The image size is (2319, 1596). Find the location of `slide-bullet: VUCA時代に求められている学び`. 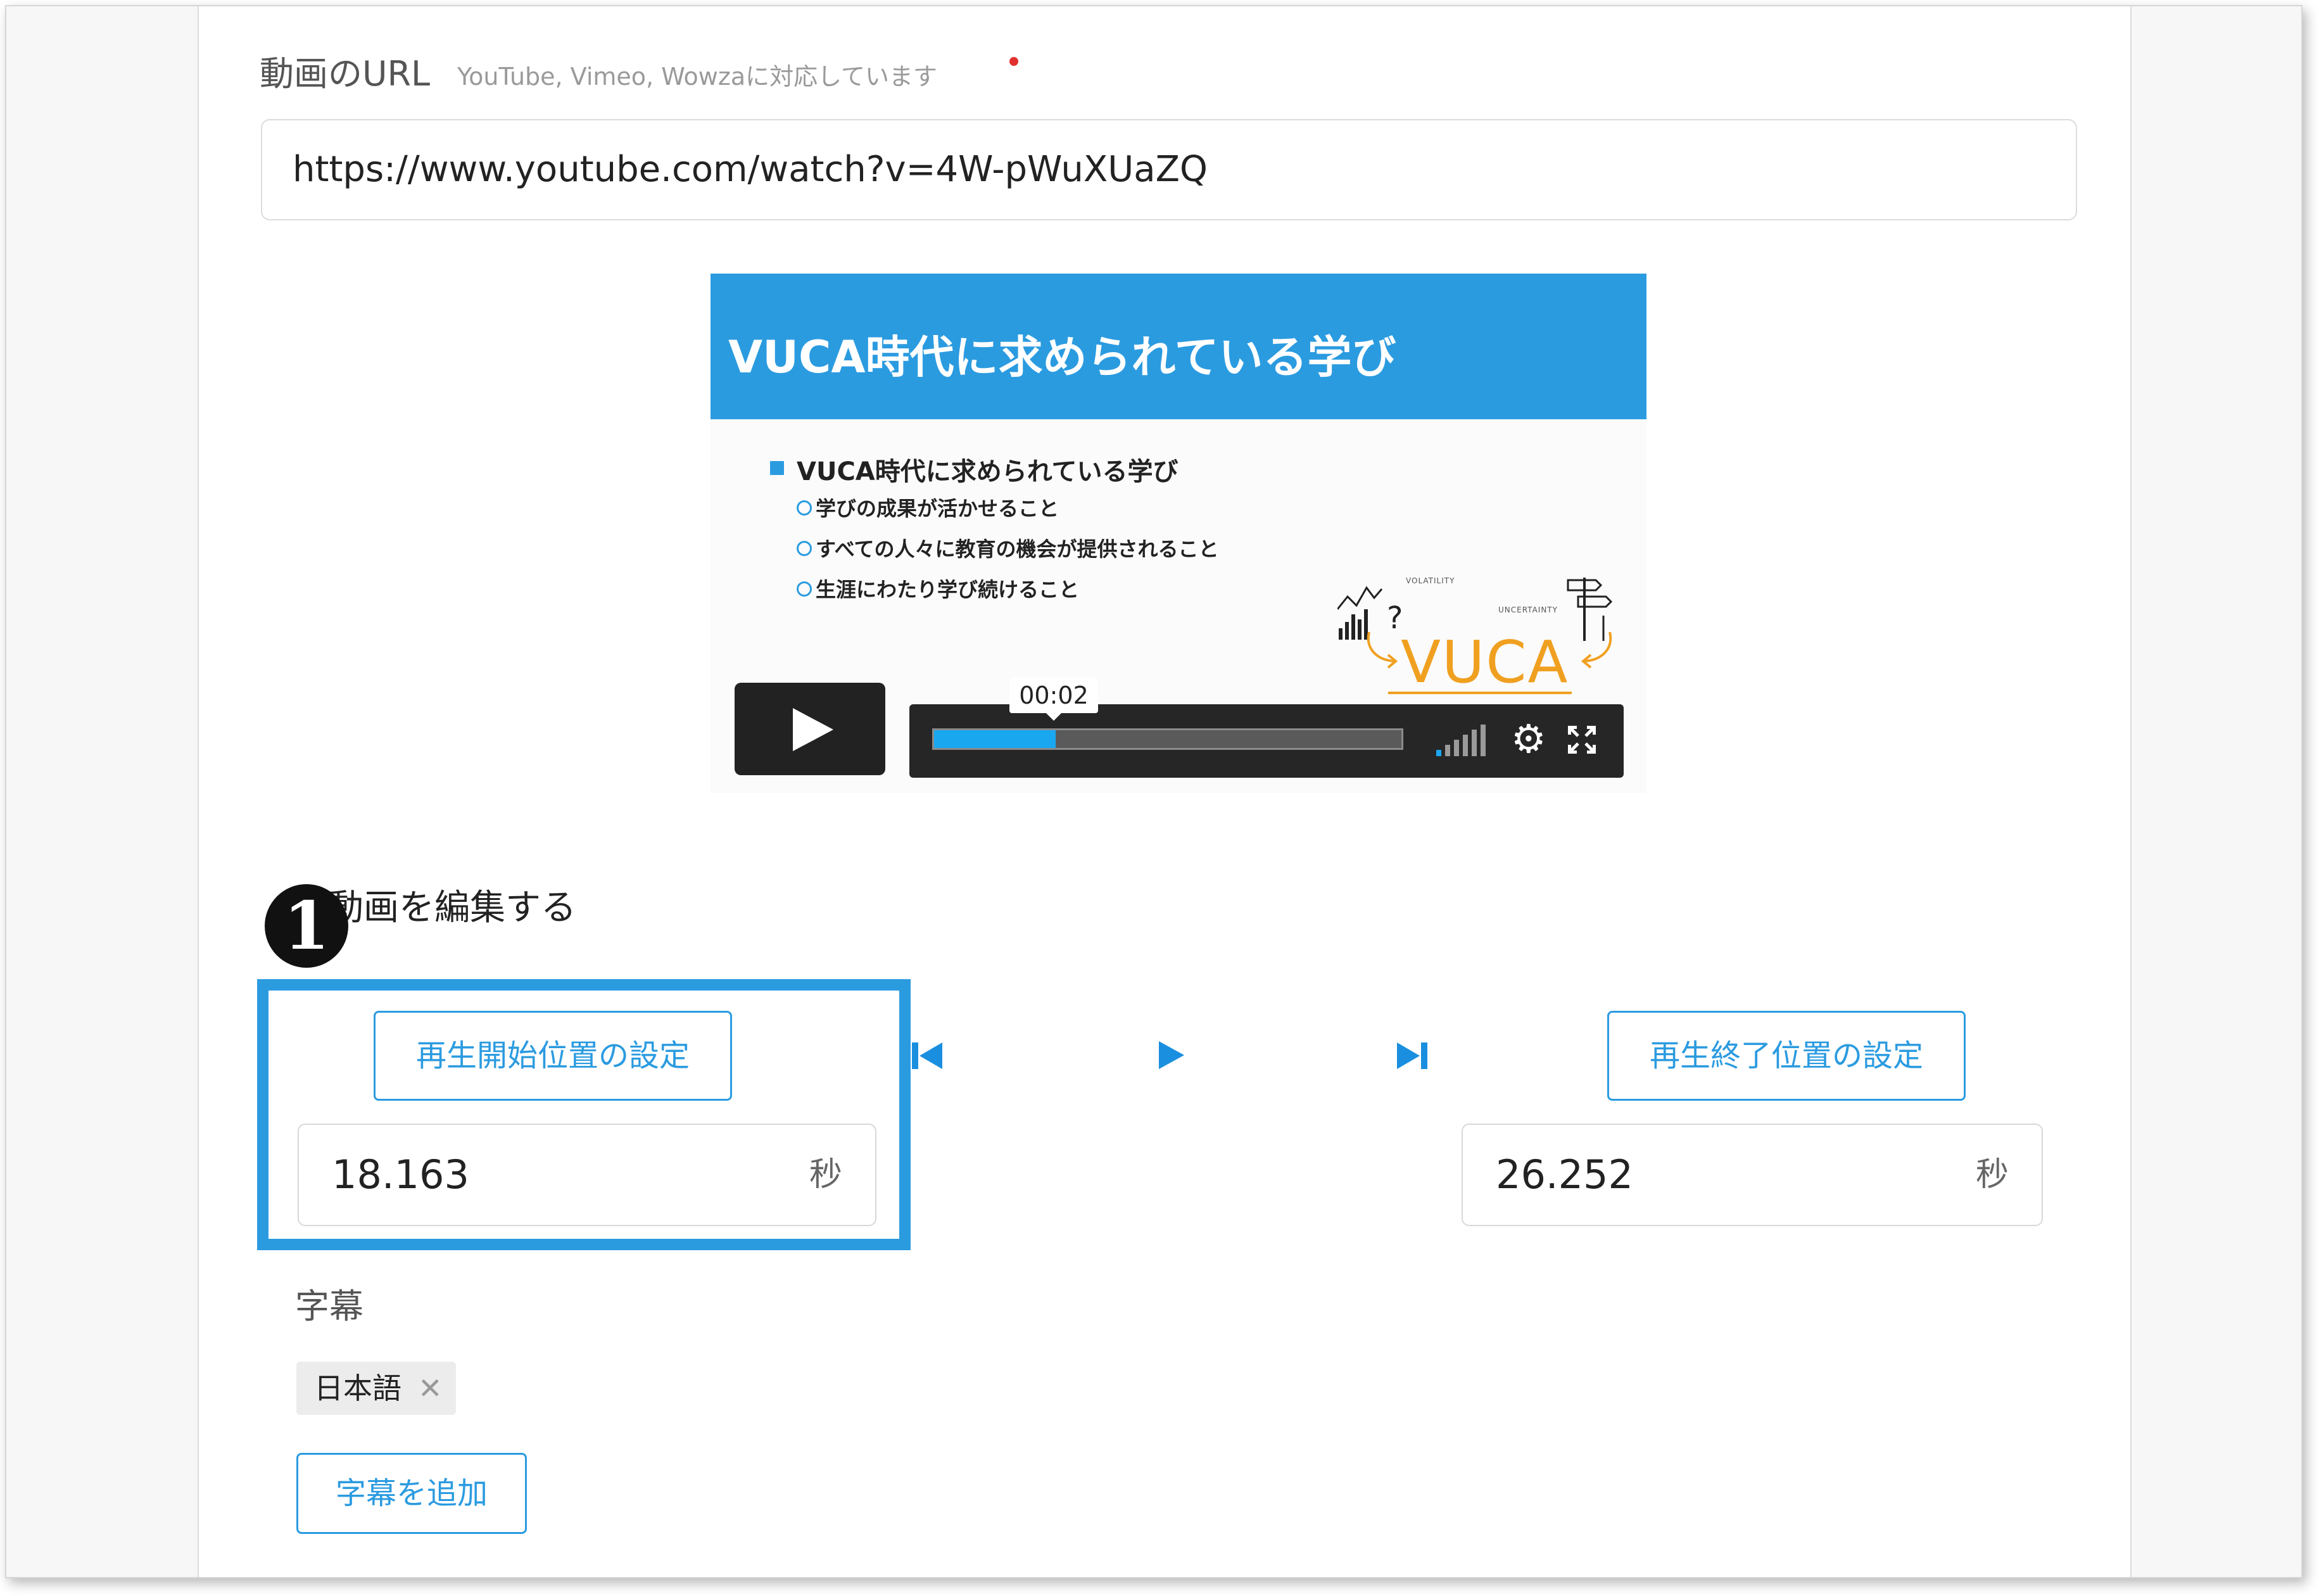

slide-bullet: VUCA時代に求められている学び is located at coordinates (988, 471).